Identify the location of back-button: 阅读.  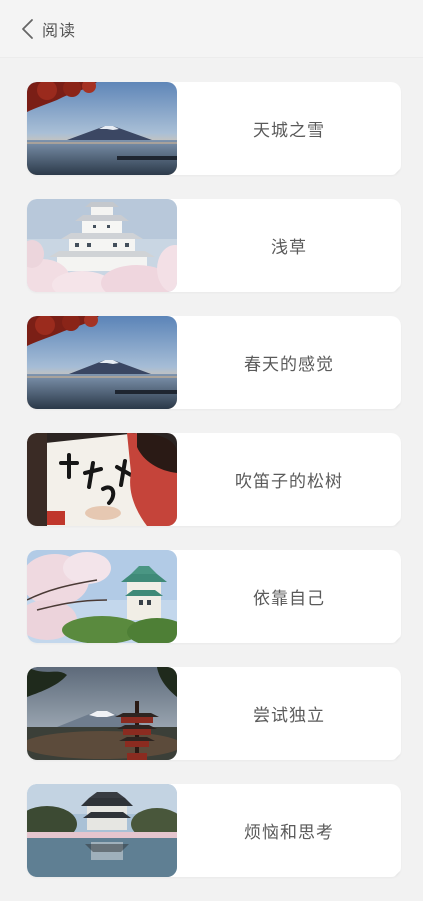
(48, 29).